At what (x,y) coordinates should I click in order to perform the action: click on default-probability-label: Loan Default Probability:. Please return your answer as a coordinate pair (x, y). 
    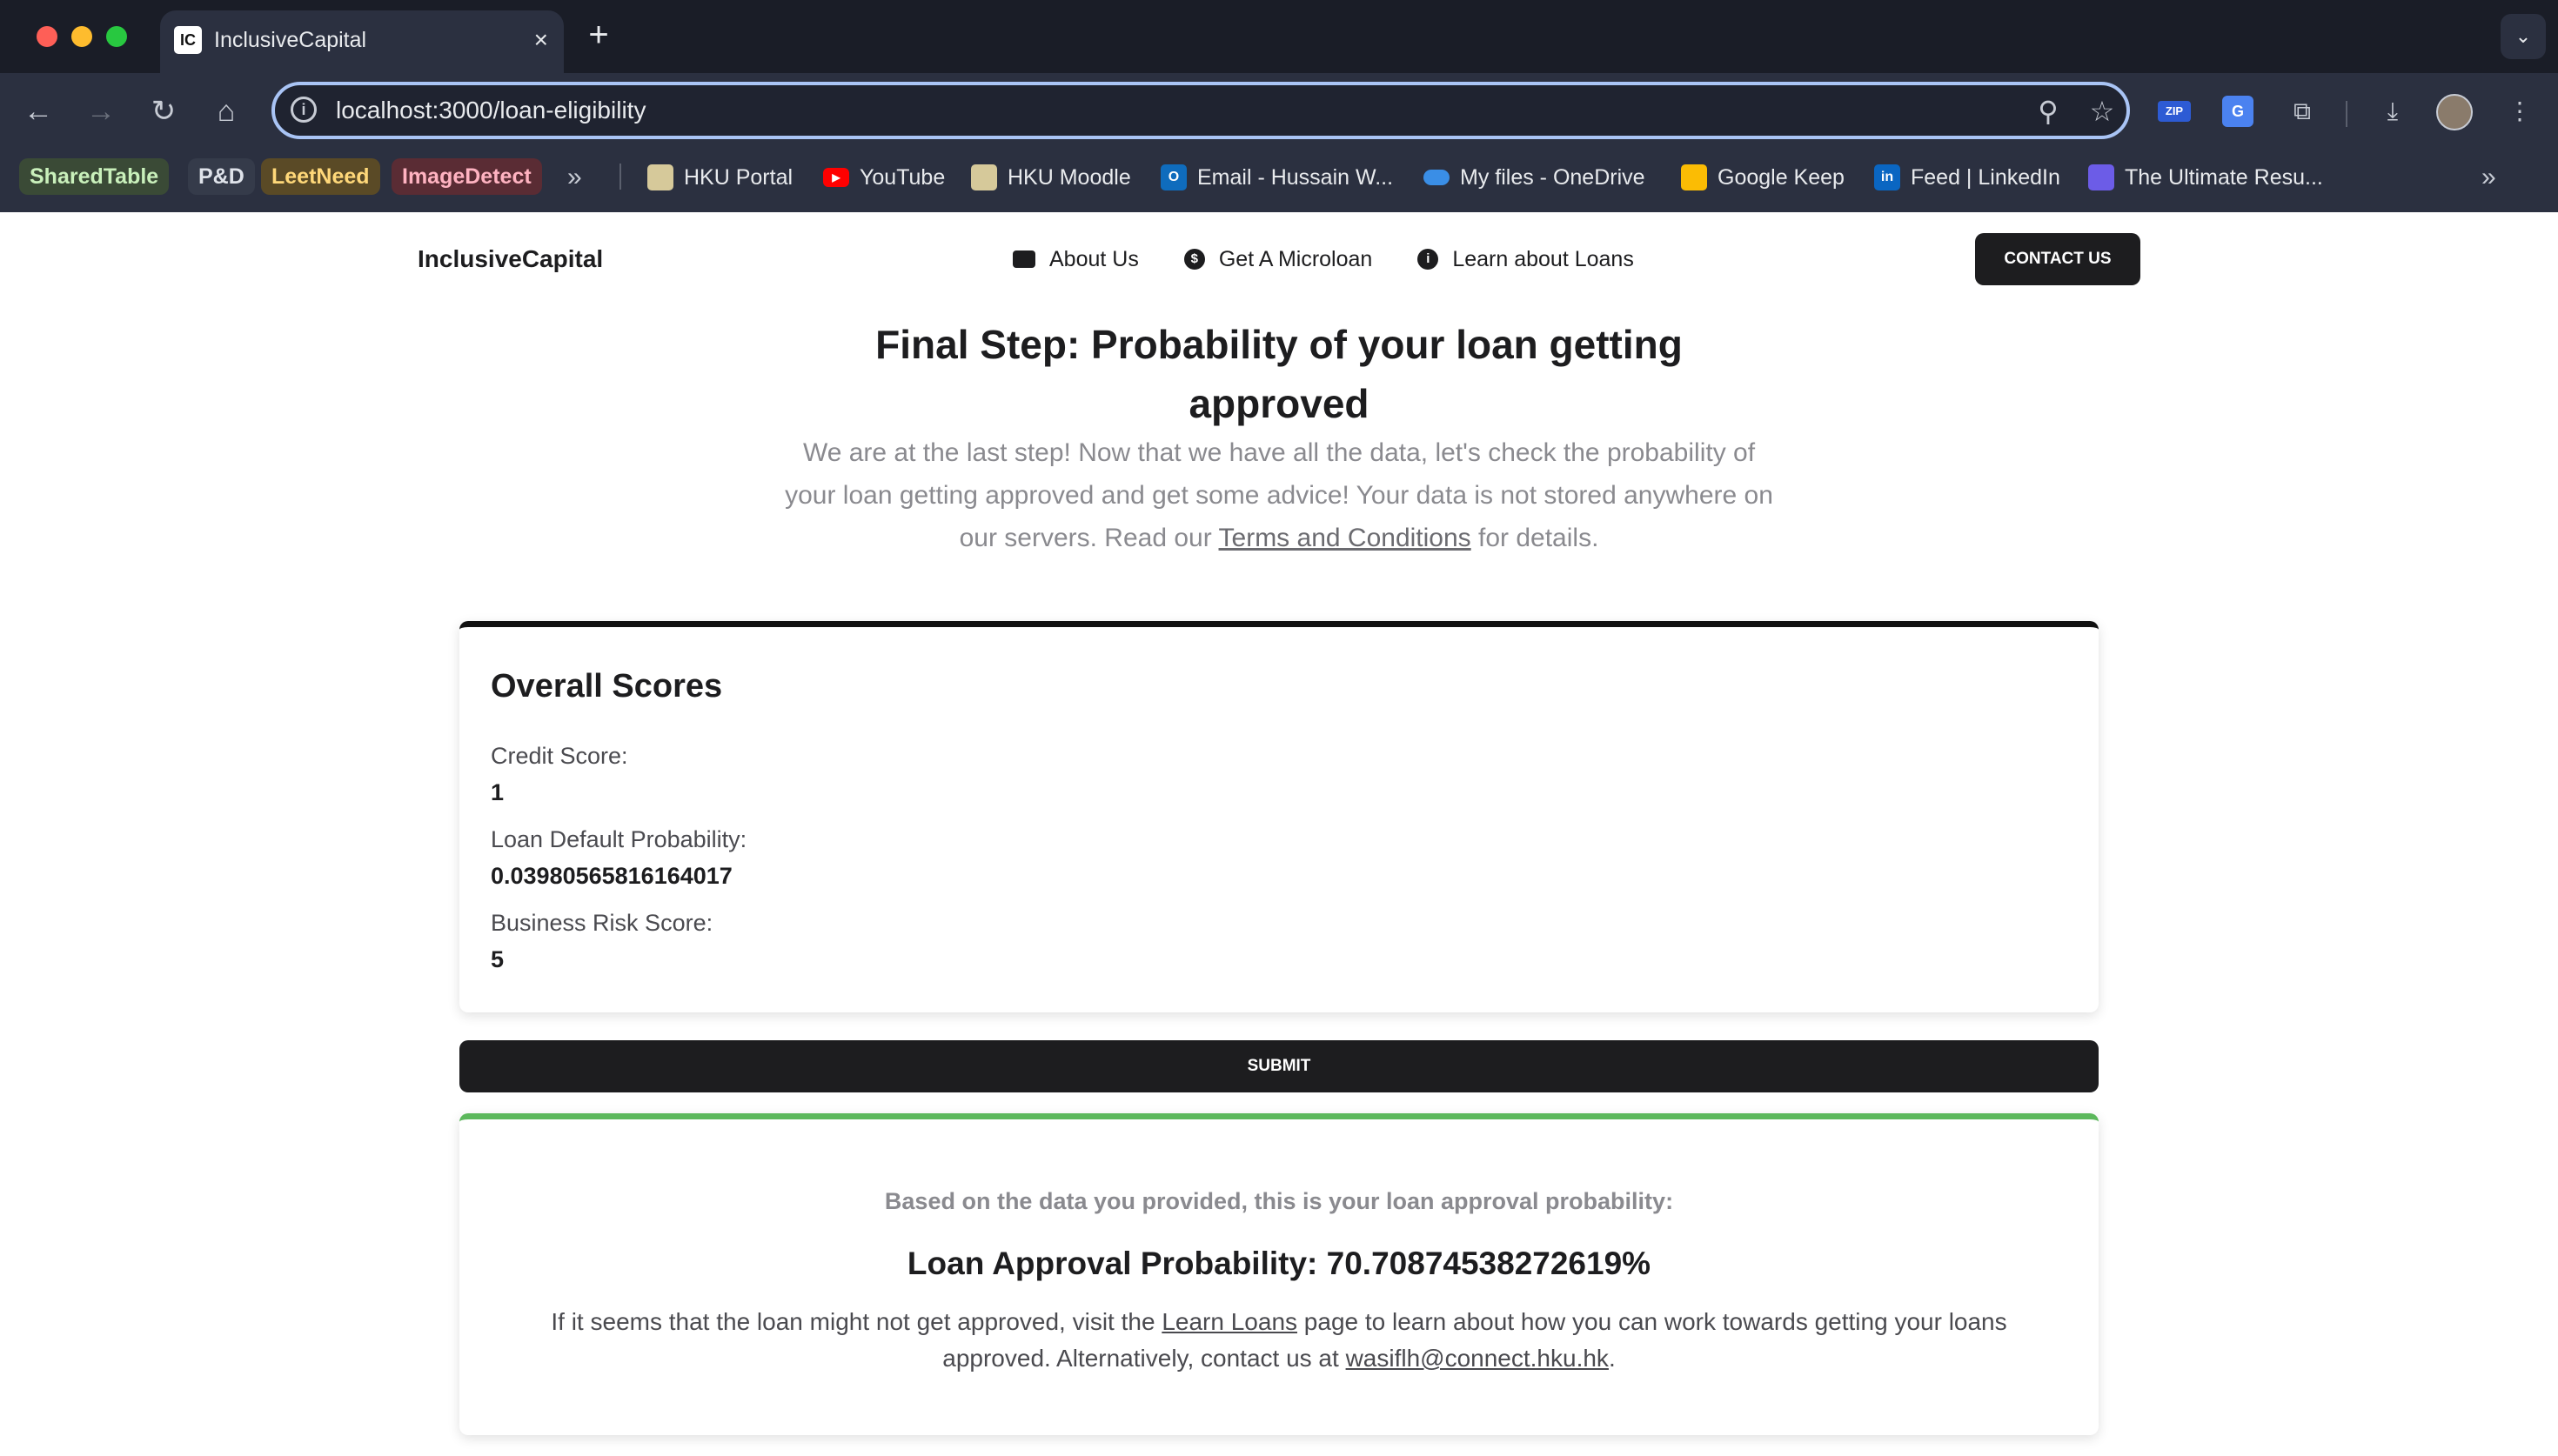
    Looking at the image, I should click on (619, 839).